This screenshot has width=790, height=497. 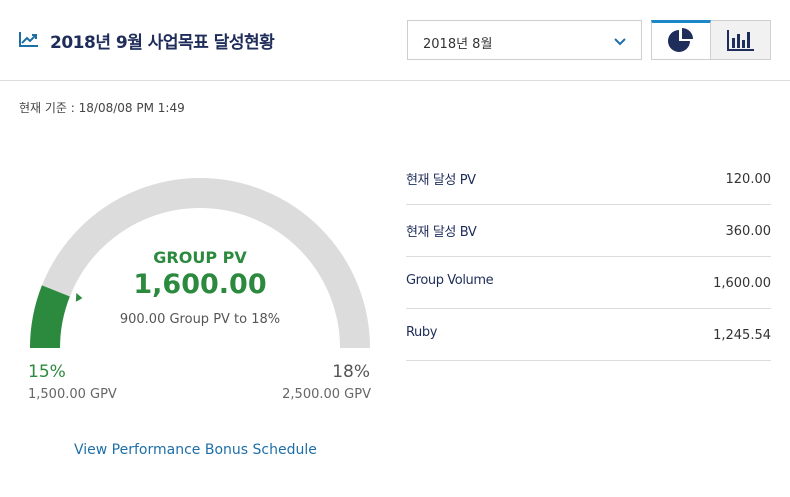 I want to click on stat-label: 현재 달성 BV, so click(x=441, y=232).